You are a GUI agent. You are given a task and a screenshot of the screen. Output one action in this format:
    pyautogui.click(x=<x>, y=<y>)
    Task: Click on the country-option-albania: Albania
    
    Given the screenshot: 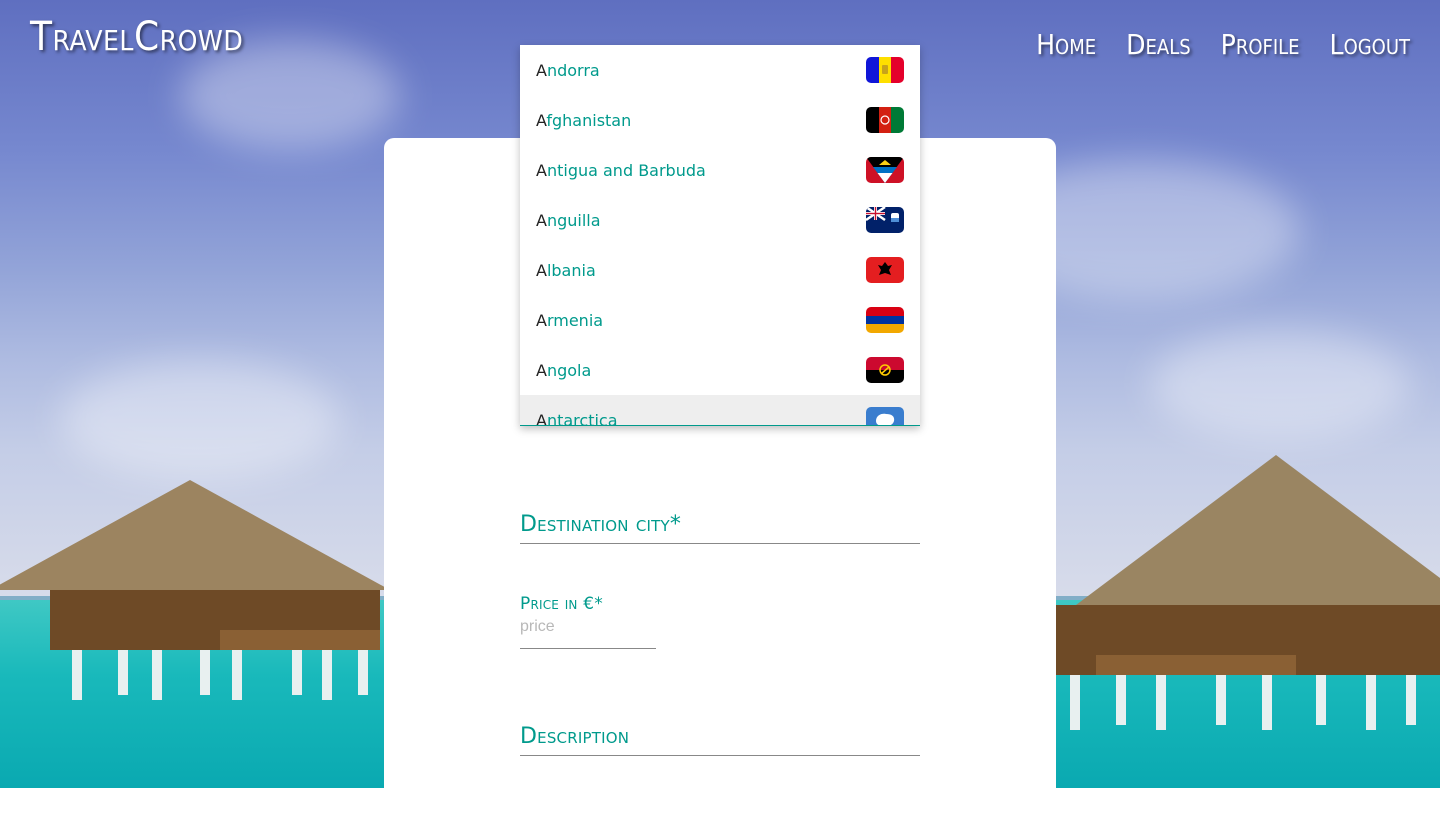 What is the action you would take?
    pyautogui.click(x=720, y=270)
    